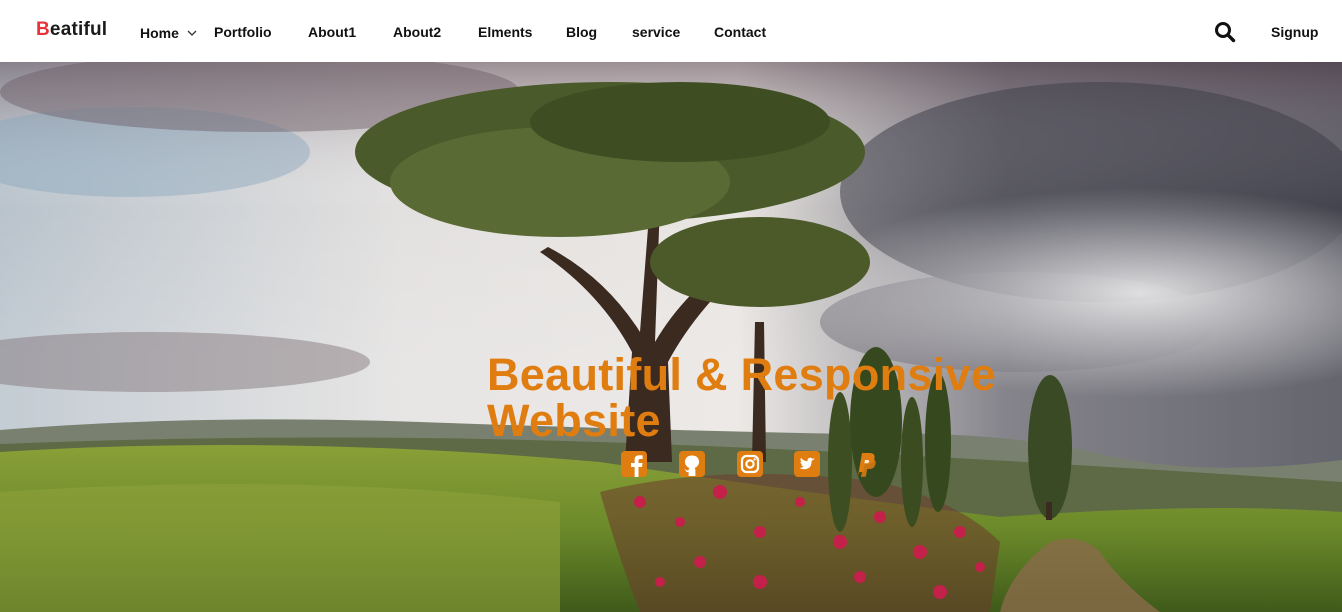 The height and width of the screenshot is (612, 1342). I want to click on paypal-icon, so click(865, 464).